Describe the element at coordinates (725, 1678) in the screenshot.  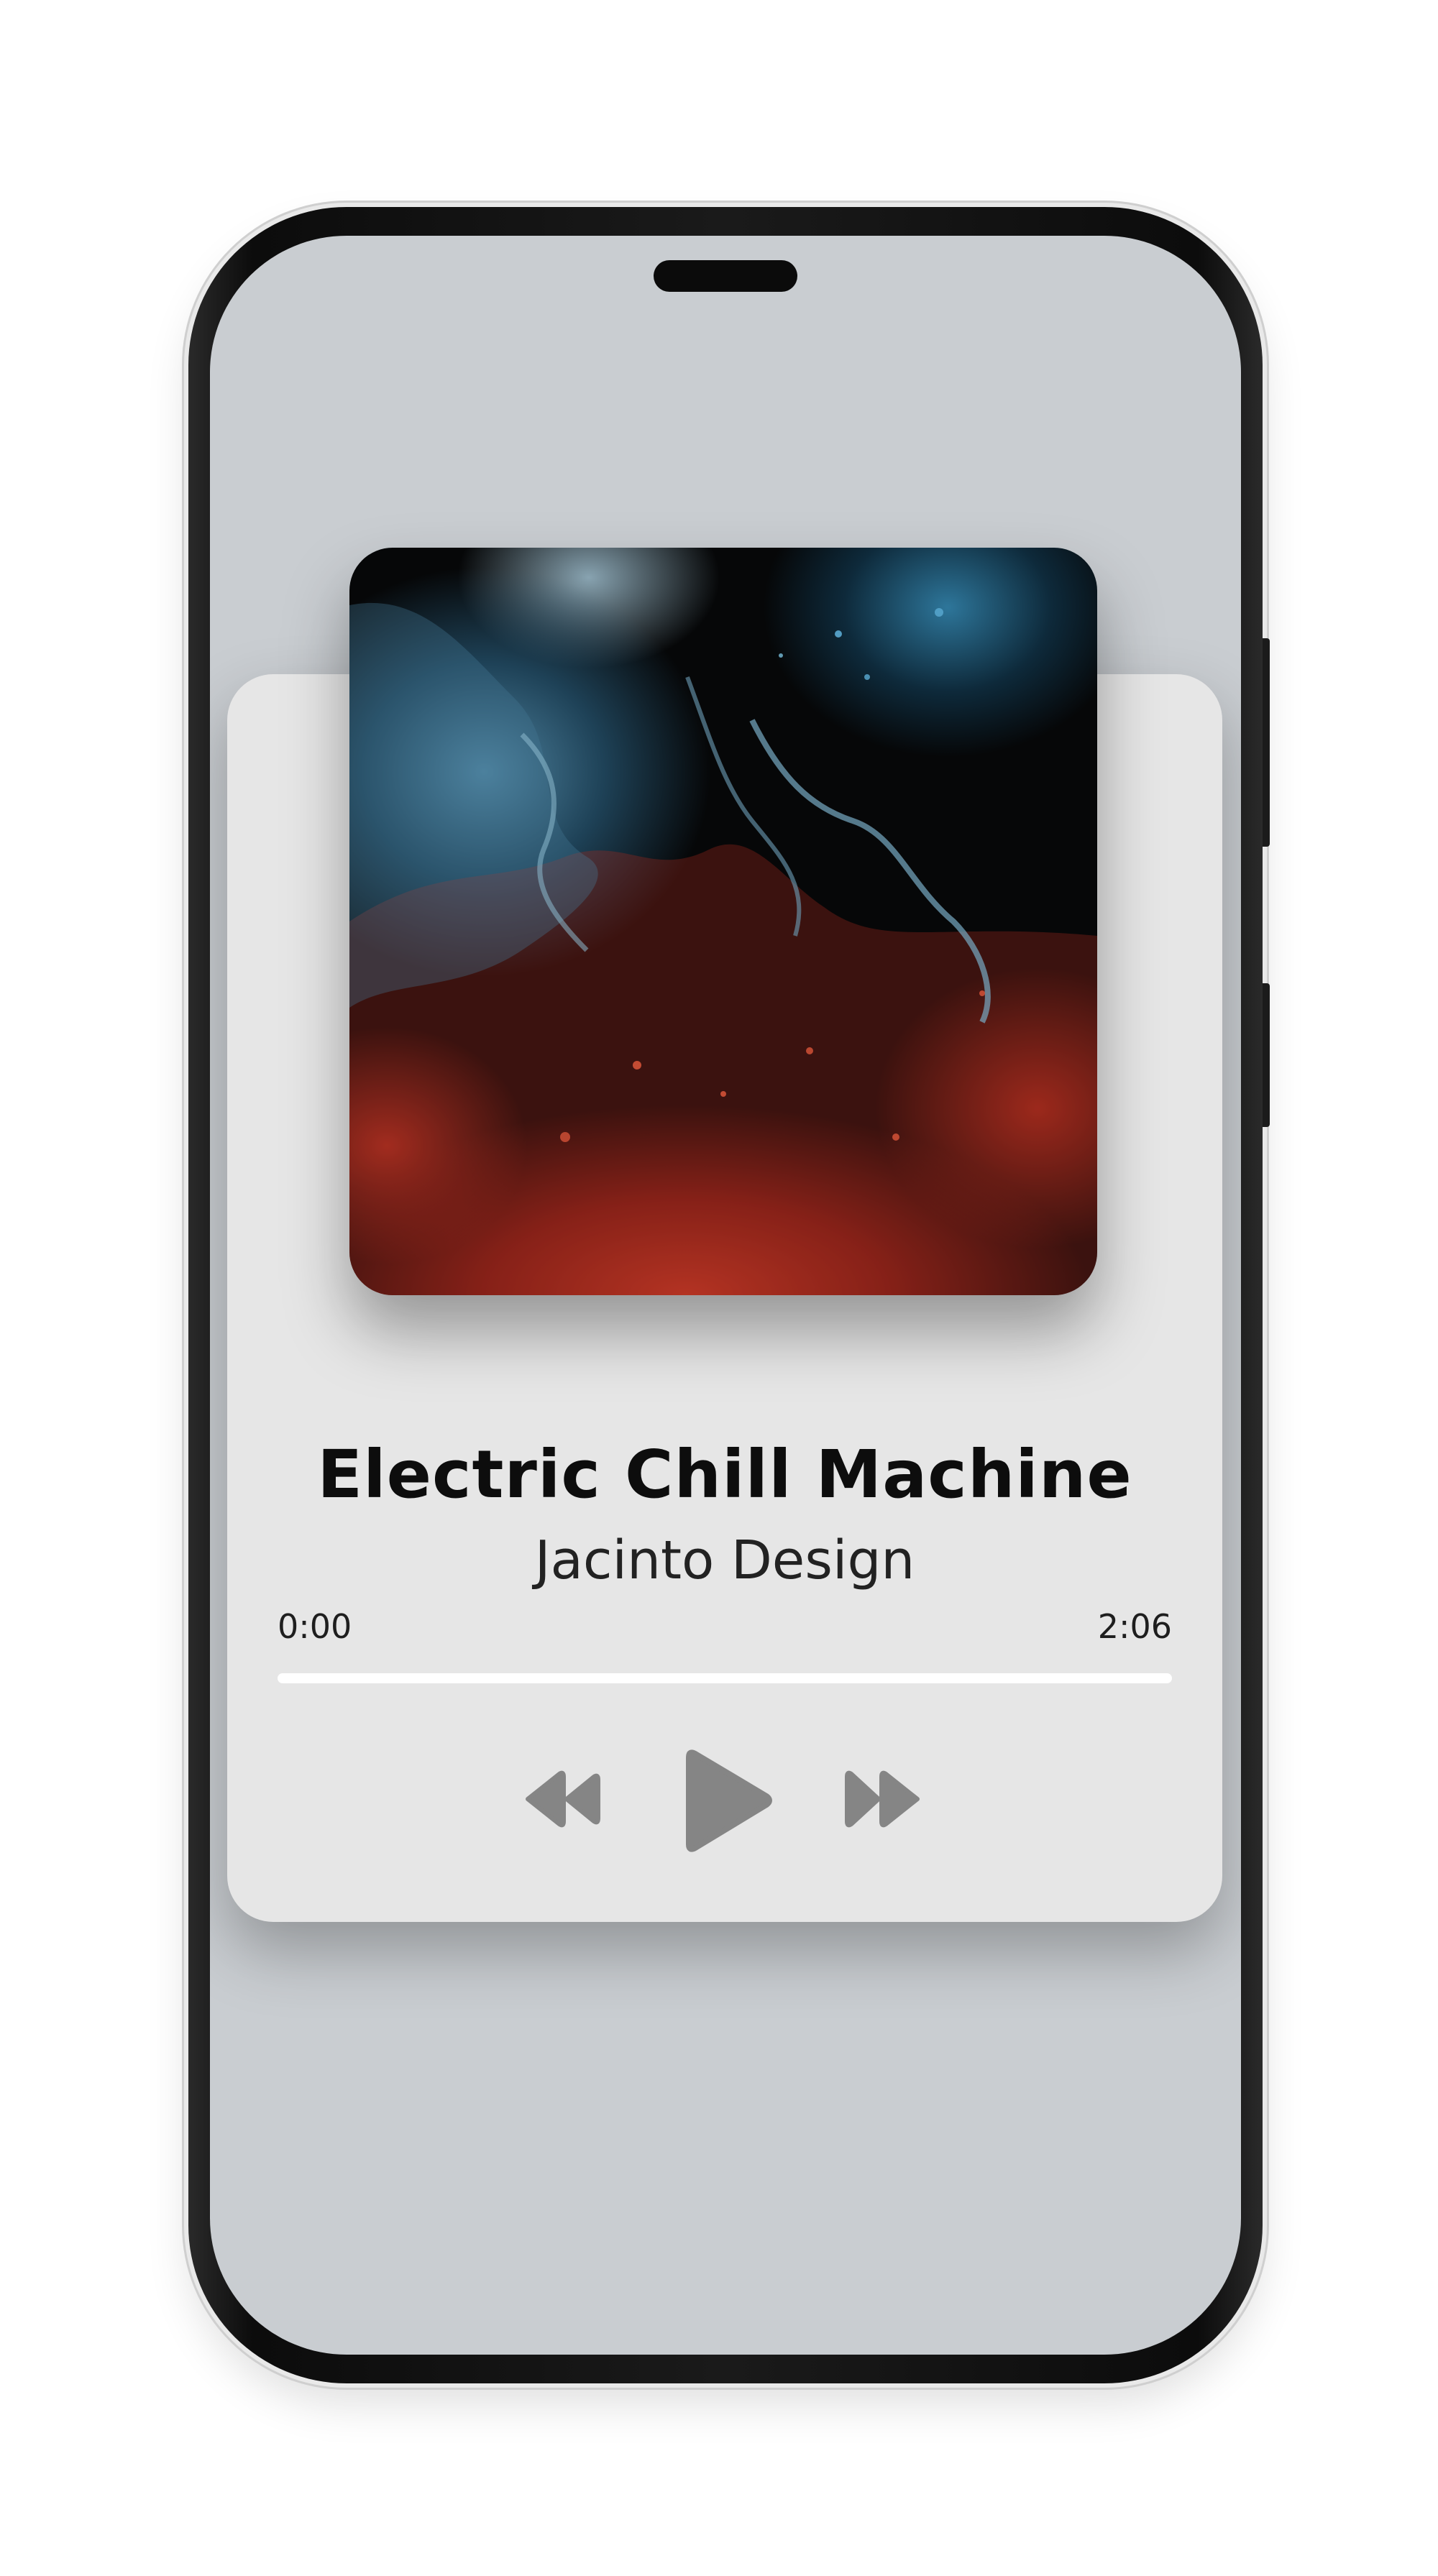
I see `progress-bar` at that location.